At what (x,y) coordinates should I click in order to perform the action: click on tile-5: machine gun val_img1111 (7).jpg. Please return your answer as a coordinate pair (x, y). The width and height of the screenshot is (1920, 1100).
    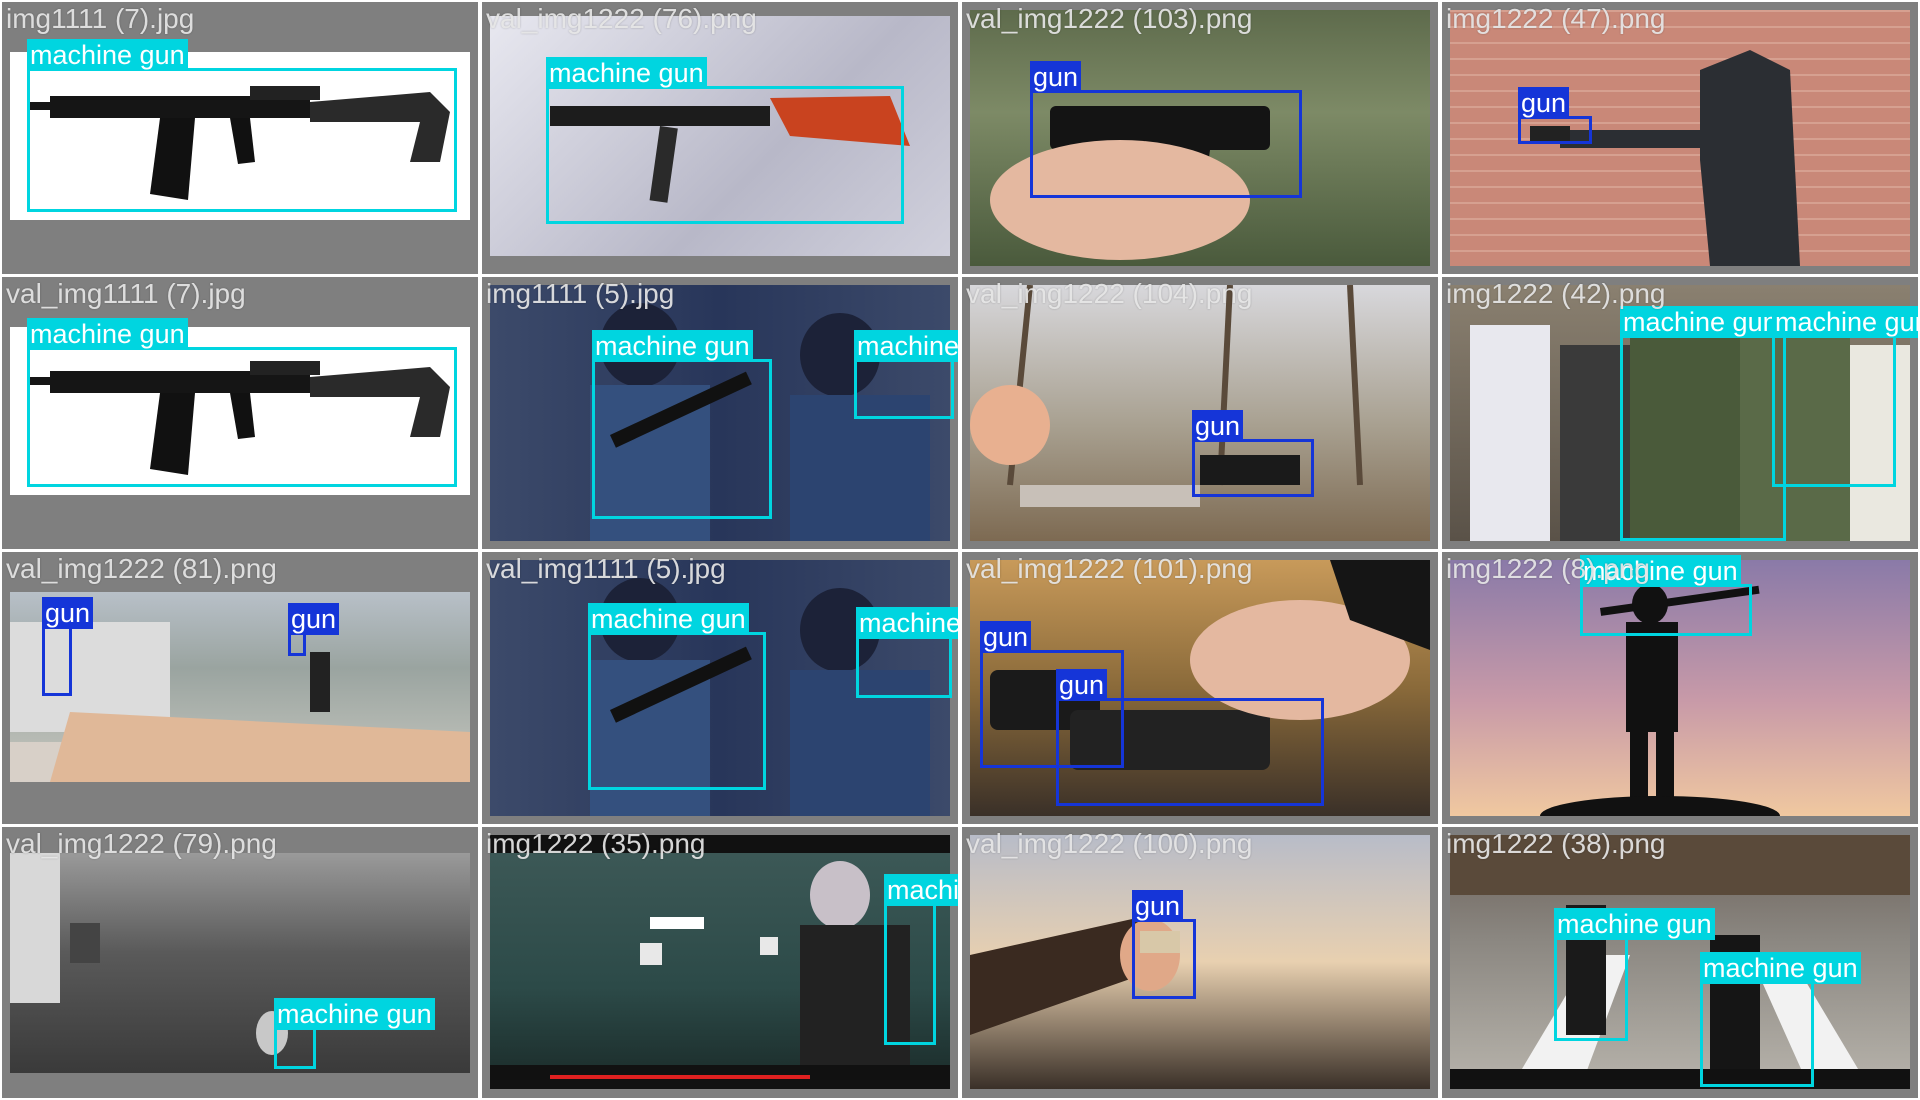
    Looking at the image, I should click on (240, 413).